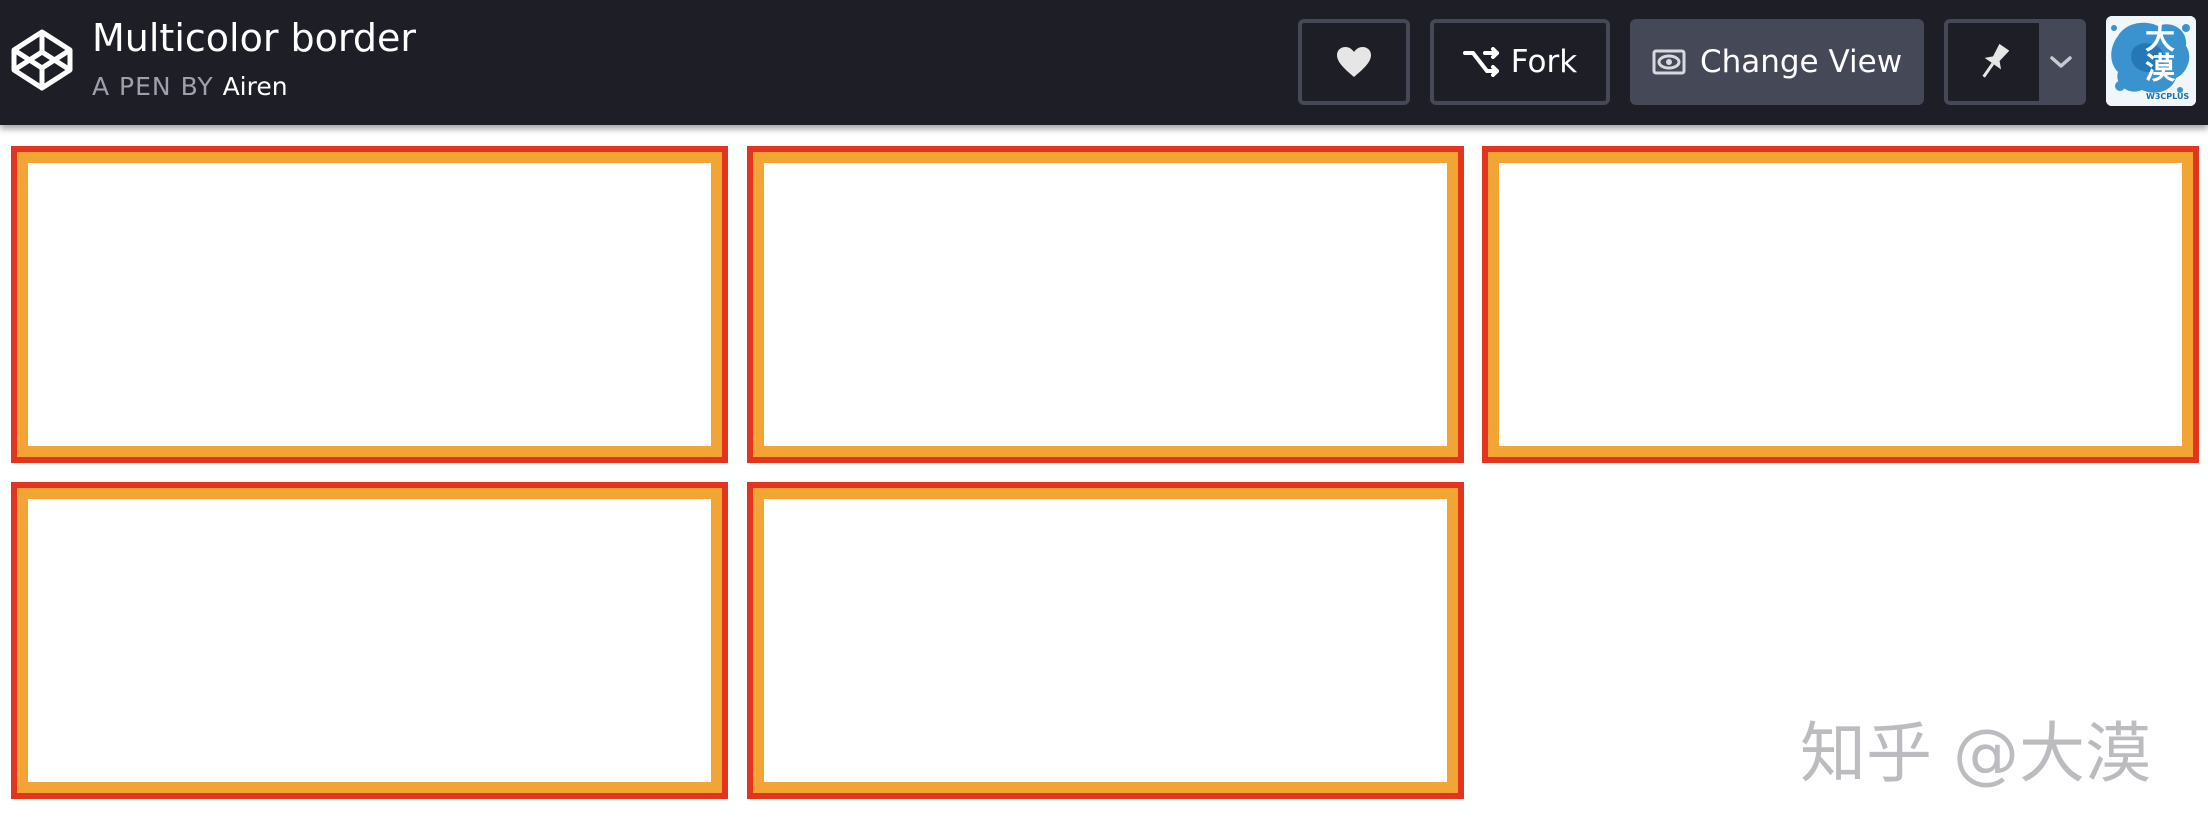  Describe the element at coordinates (1975, 753) in the screenshot. I see `zhihu-watermark: 知乎 @大漠` at that location.